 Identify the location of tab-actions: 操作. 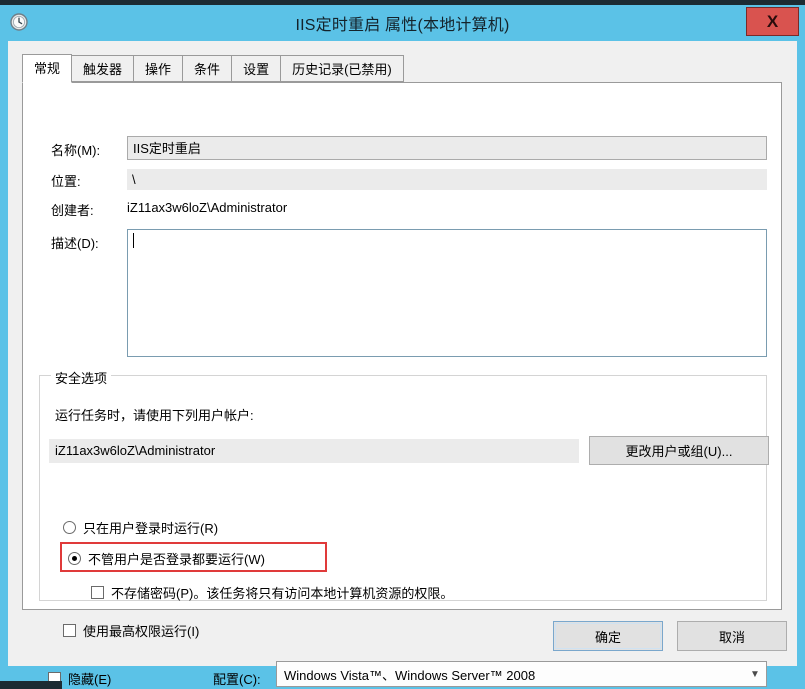
(158, 68).